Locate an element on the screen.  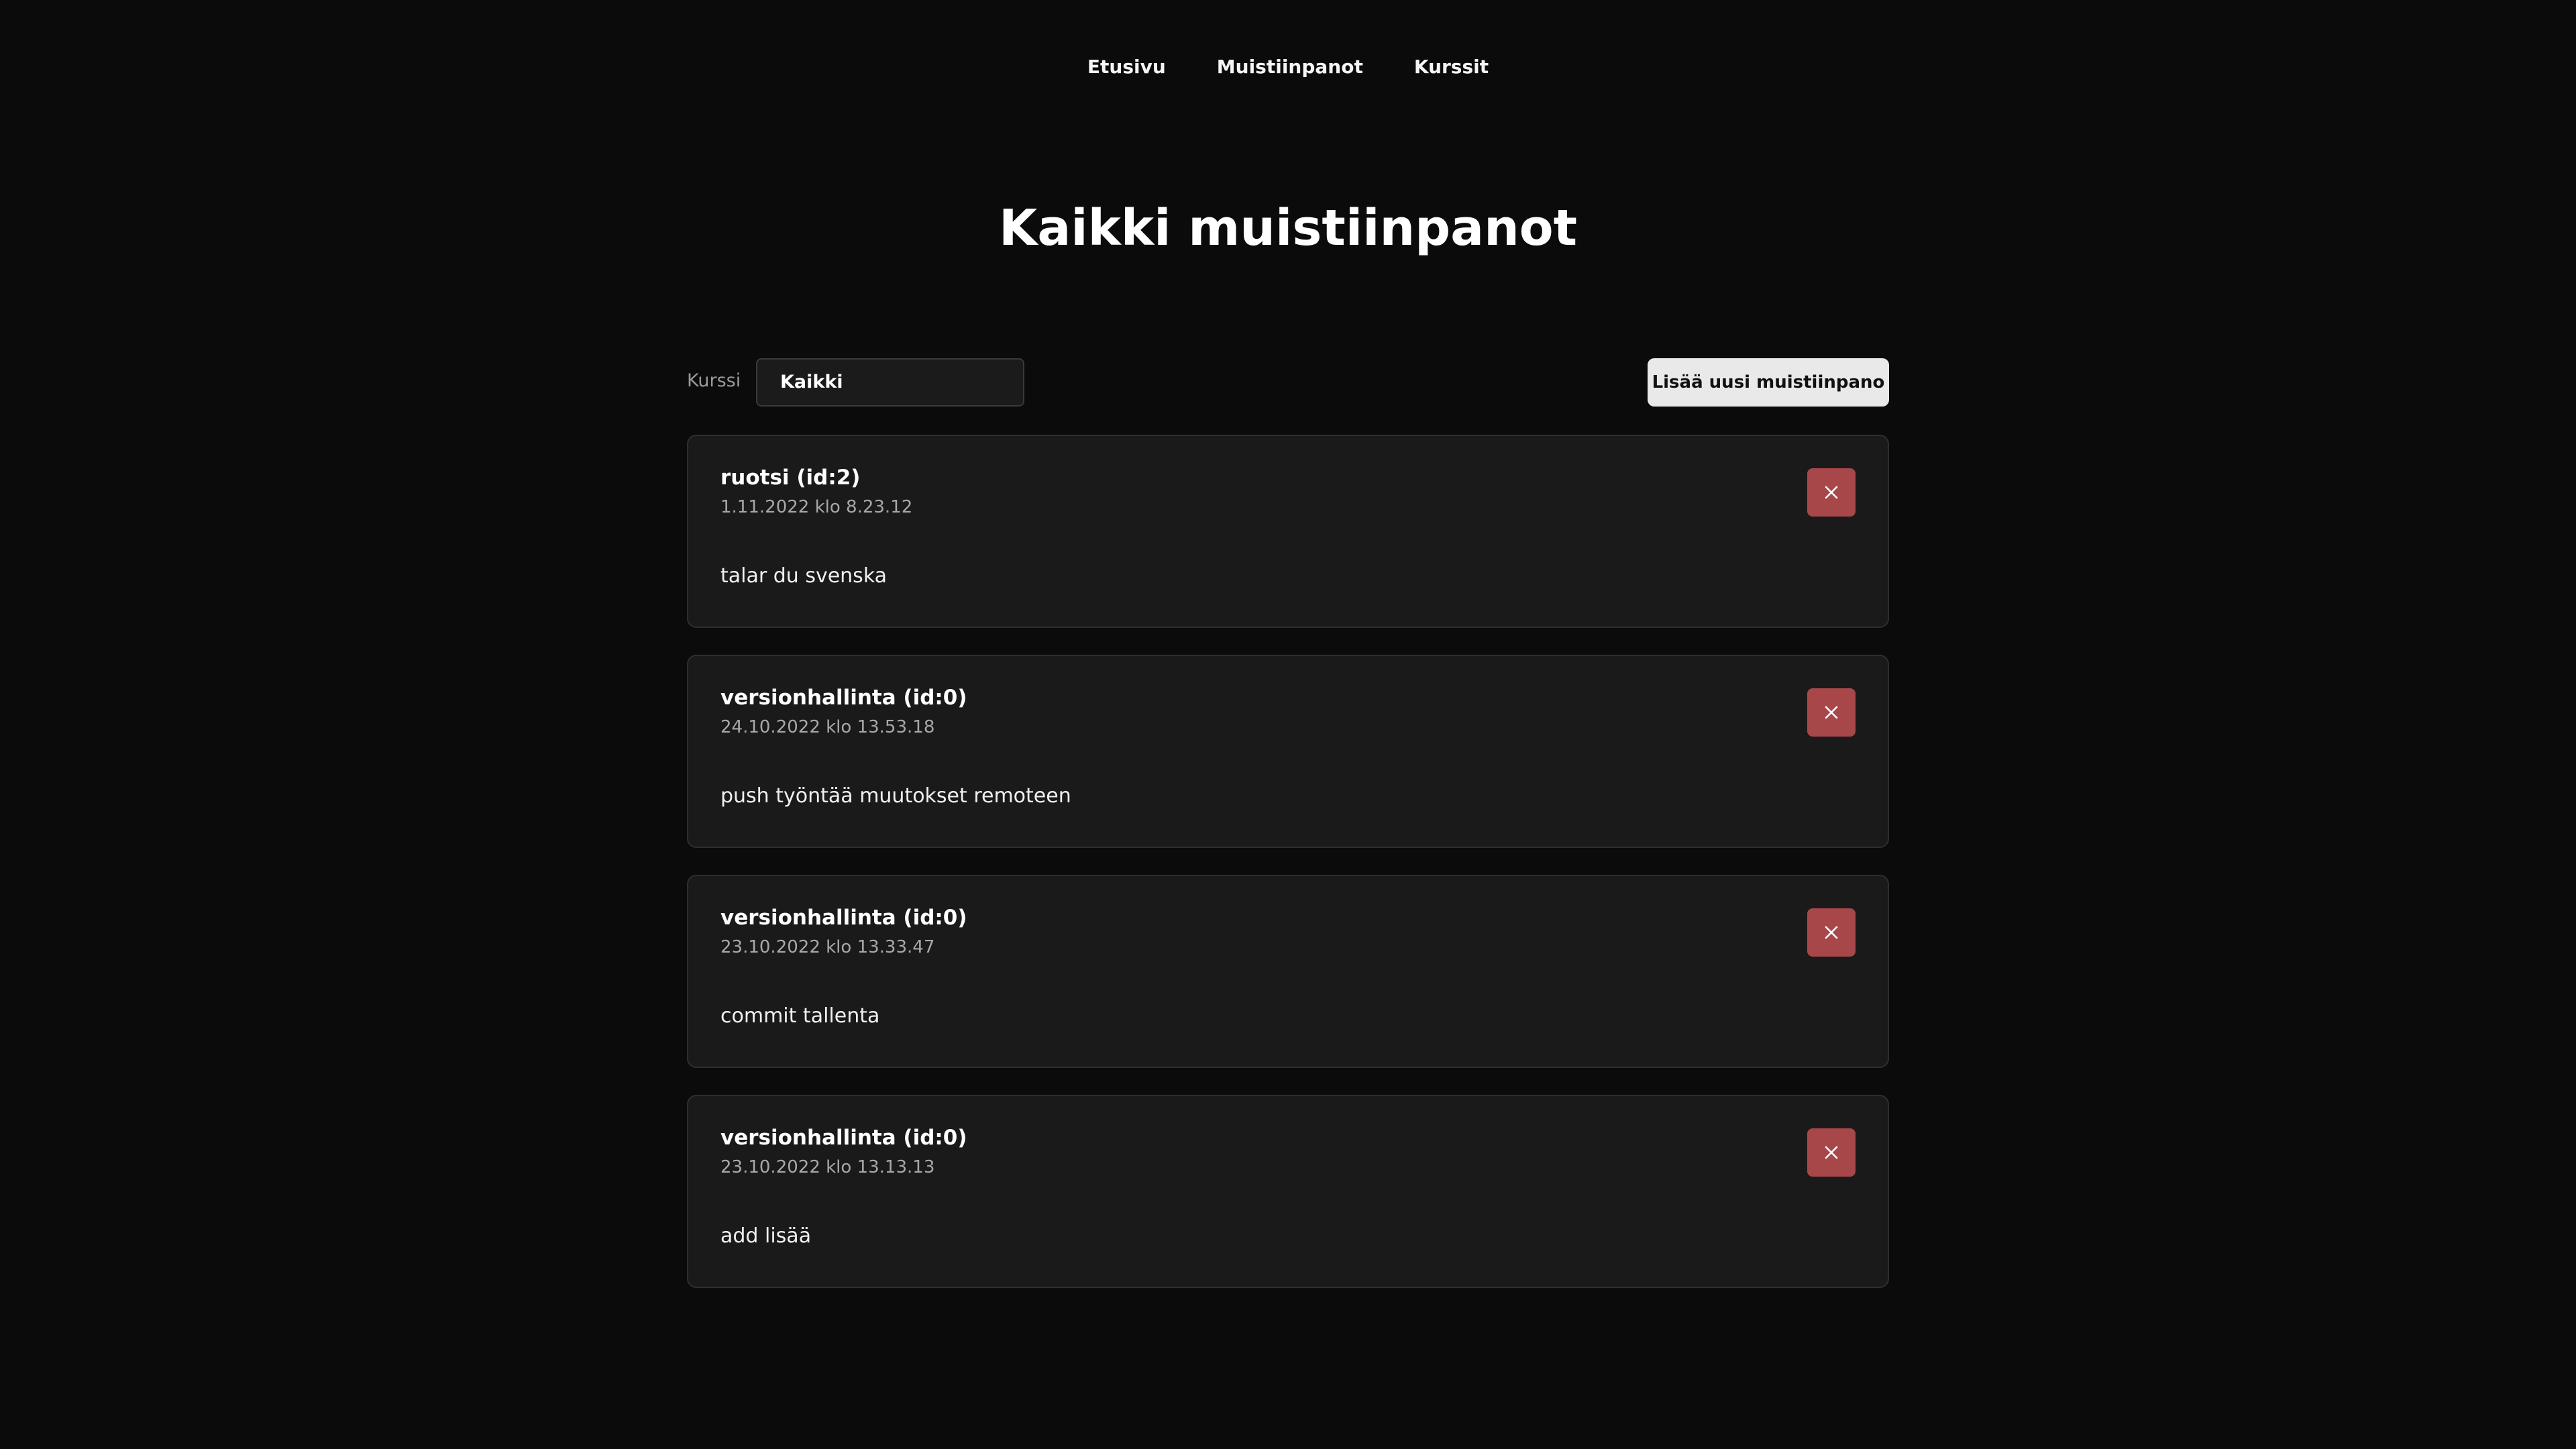
nav-link-muistiinpanot: Muistiinpanot is located at coordinates (1290, 67).